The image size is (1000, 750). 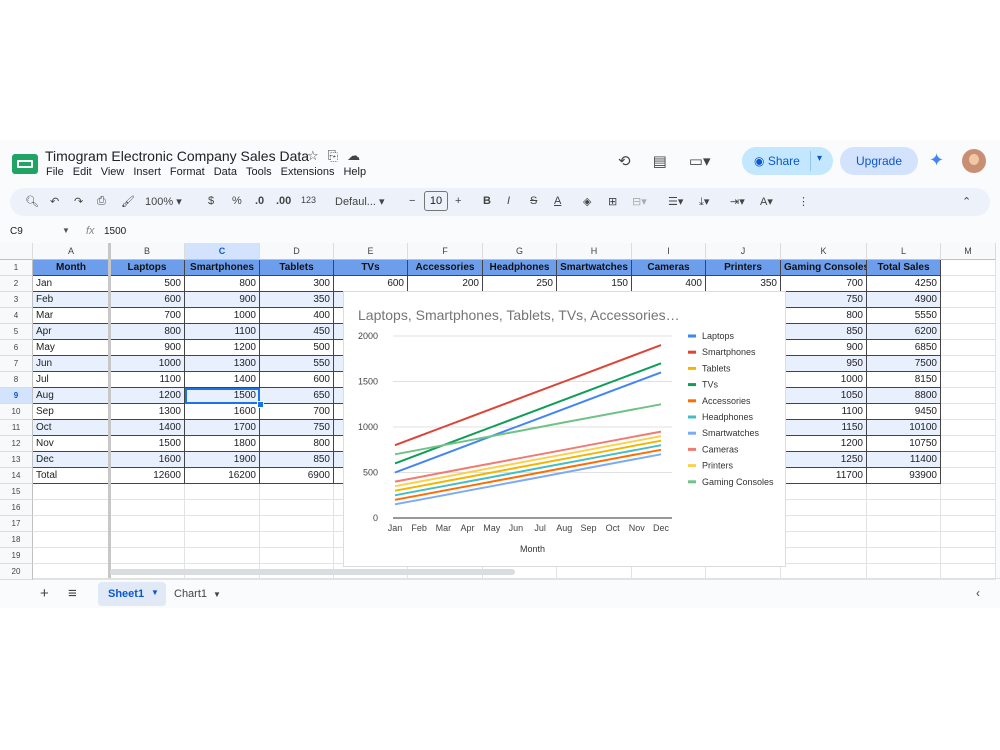 I want to click on table-cell: Total, so click(x=71, y=476).